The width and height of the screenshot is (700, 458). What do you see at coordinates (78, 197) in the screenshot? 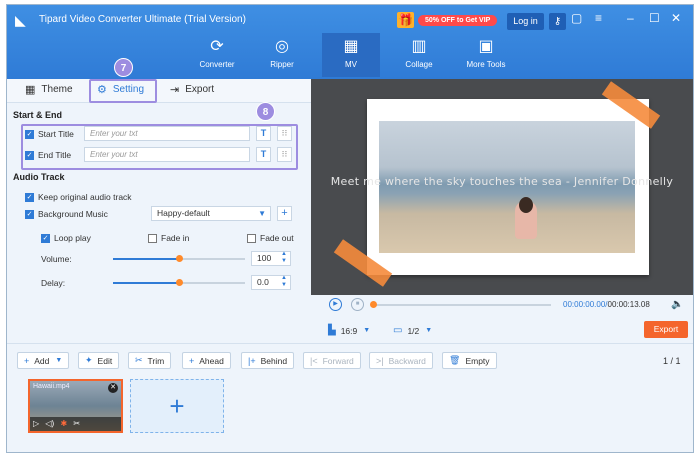
I see `keep-original-row: ✓ Keep original audio track` at bounding box center [78, 197].